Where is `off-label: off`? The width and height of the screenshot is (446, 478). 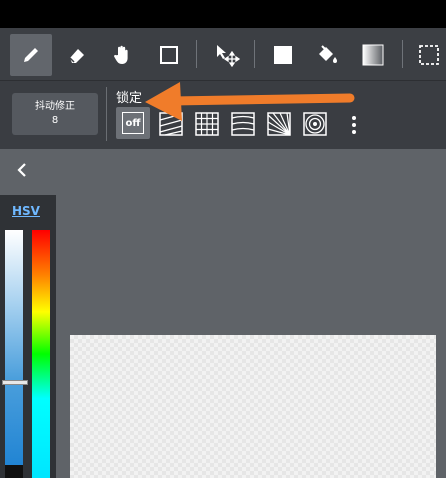 off-label: off is located at coordinates (133, 123).